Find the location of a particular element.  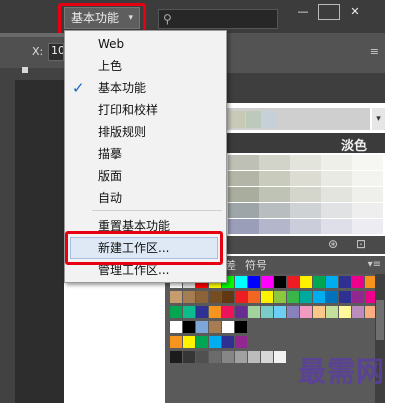

menu-item-printing-proofing: 打印和校样 is located at coordinates (128, 110).